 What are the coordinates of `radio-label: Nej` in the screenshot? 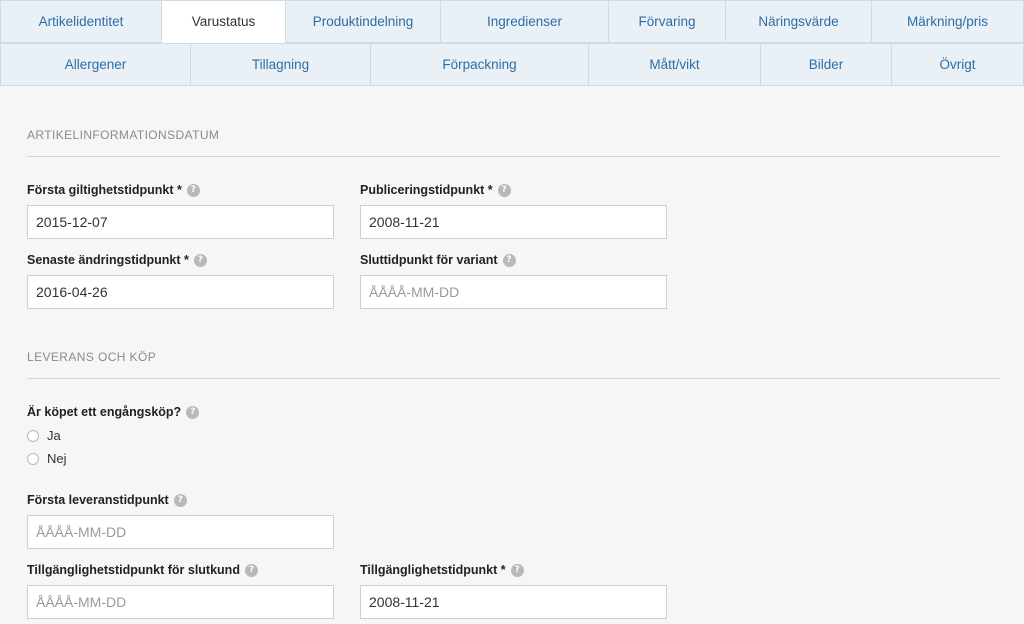 It's located at (57, 458).